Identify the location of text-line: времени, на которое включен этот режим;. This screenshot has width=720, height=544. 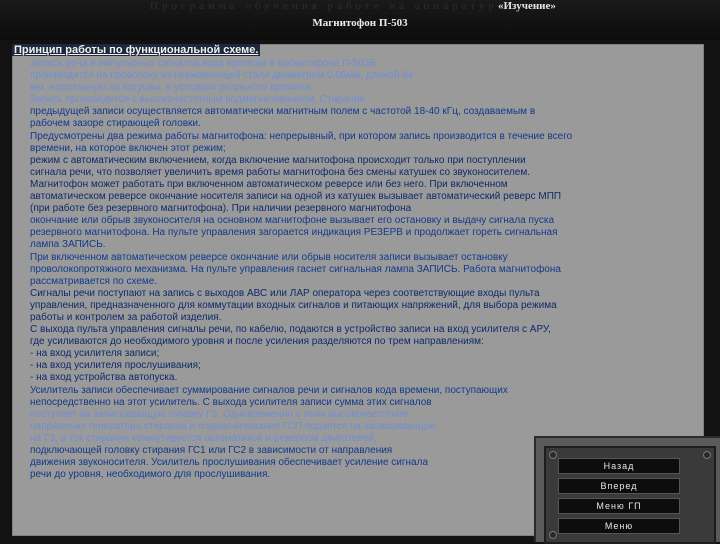
(128, 148).